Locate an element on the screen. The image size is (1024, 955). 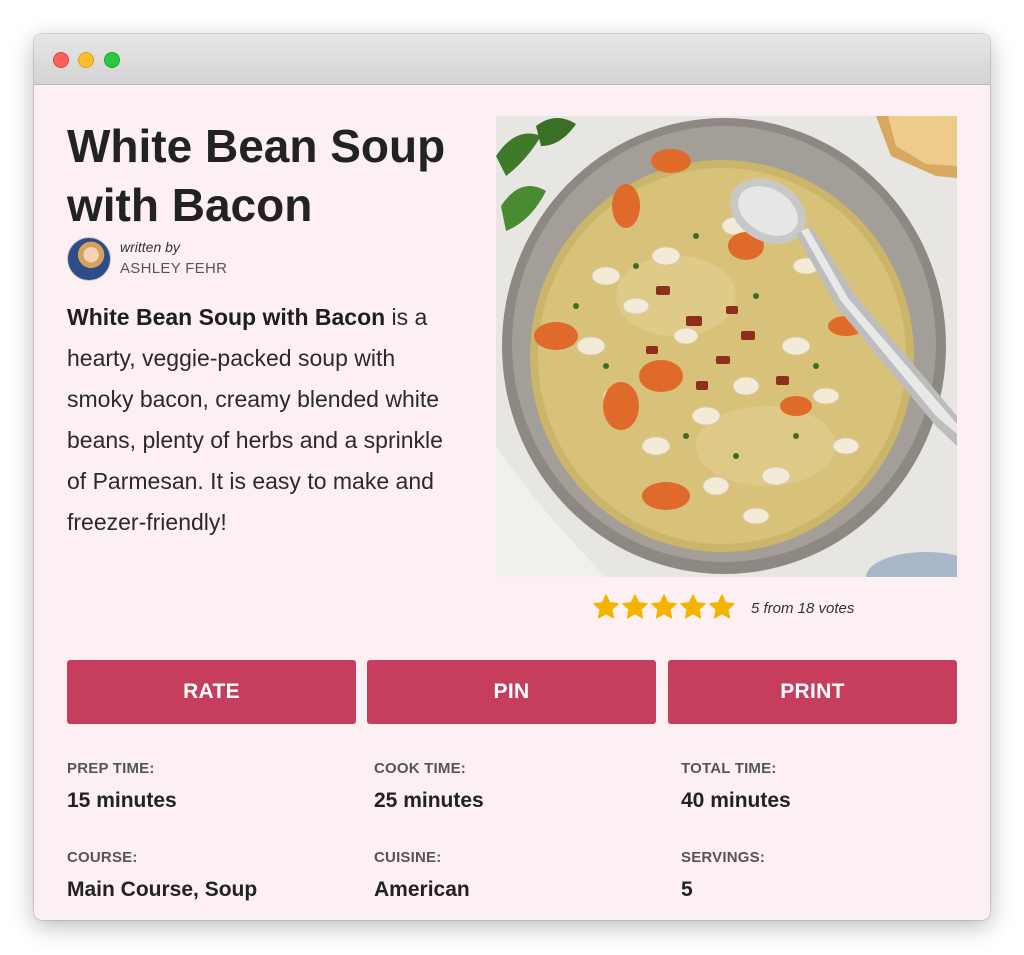
servings-value: 5 is located at coordinates (687, 889).